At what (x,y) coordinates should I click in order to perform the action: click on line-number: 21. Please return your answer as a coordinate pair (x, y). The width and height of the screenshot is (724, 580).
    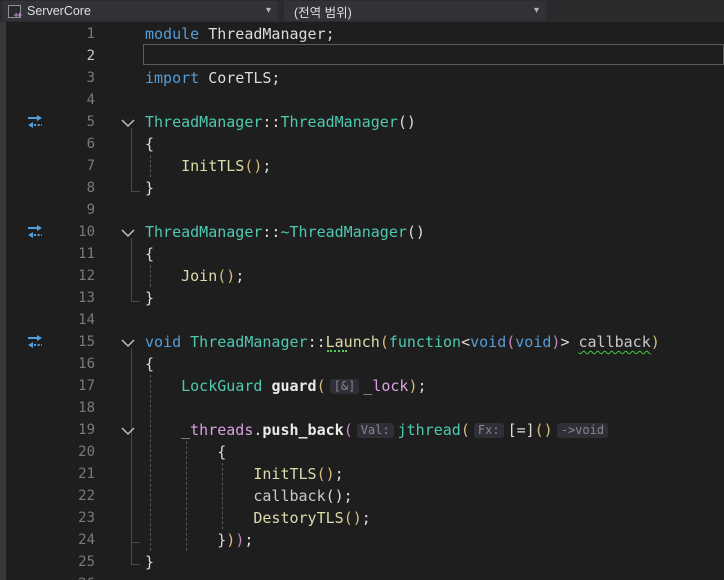
    Looking at the image, I should click on (72, 474).